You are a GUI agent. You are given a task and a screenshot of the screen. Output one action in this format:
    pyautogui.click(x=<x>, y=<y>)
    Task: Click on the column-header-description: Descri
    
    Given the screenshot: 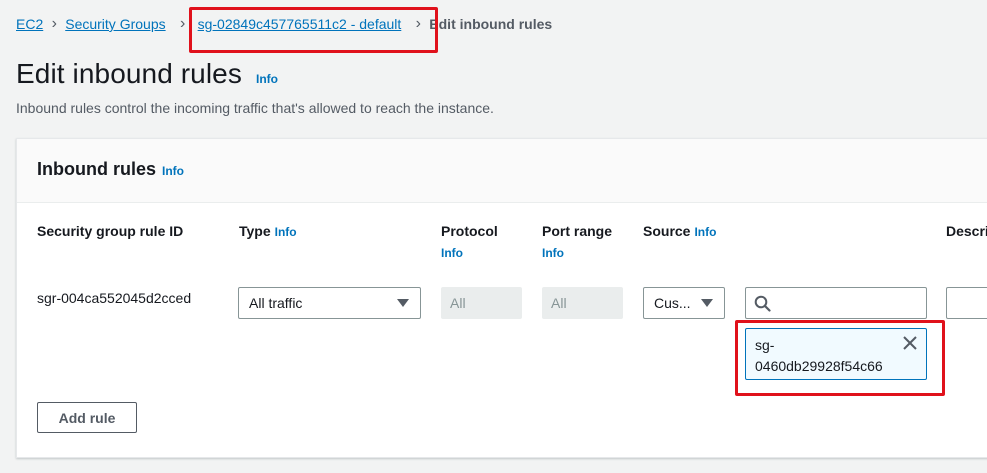 What is the action you would take?
    pyautogui.click(x=966, y=231)
    